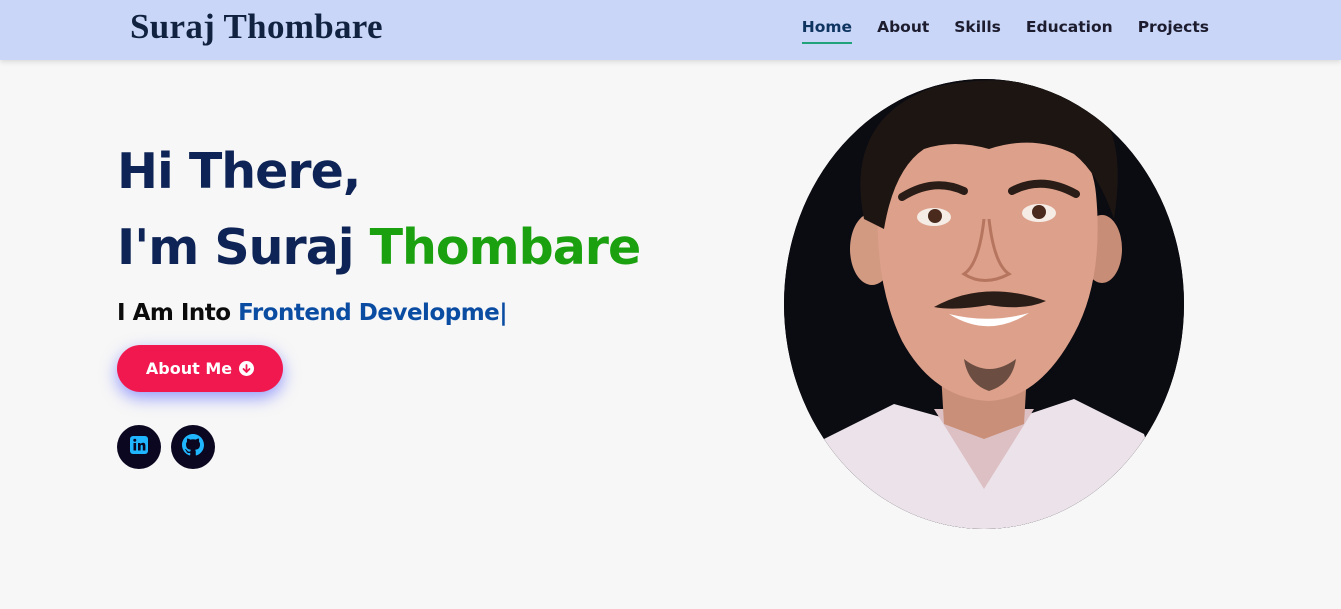  What do you see at coordinates (239, 171) in the screenshot?
I see `greeting-line1: Hi There,` at bounding box center [239, 171].